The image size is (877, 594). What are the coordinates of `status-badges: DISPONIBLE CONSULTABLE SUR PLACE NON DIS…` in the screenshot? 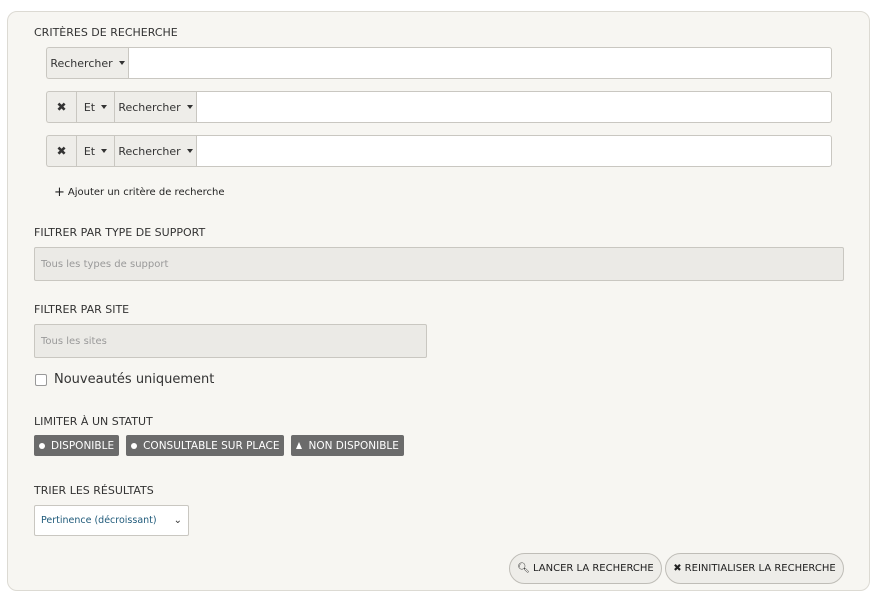 It's located at (219, 445).